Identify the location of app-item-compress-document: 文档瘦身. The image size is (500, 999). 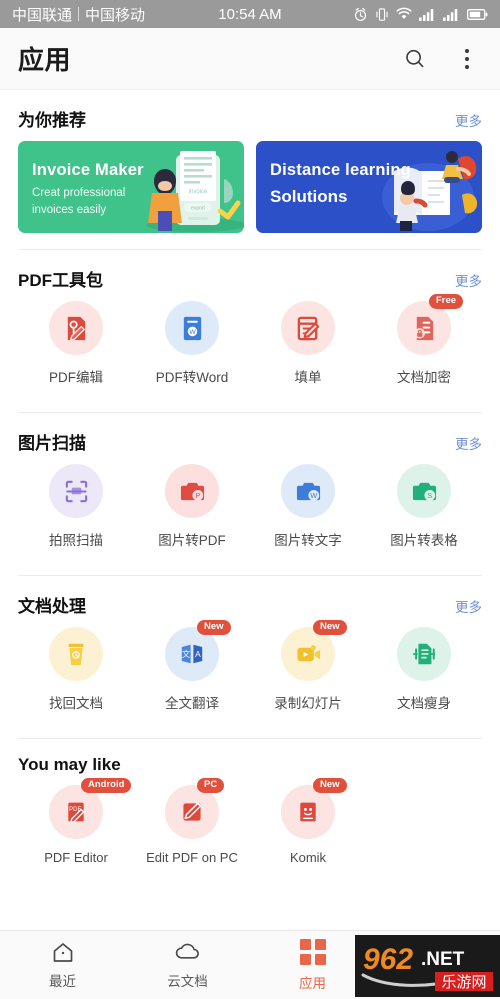
(424, 669).